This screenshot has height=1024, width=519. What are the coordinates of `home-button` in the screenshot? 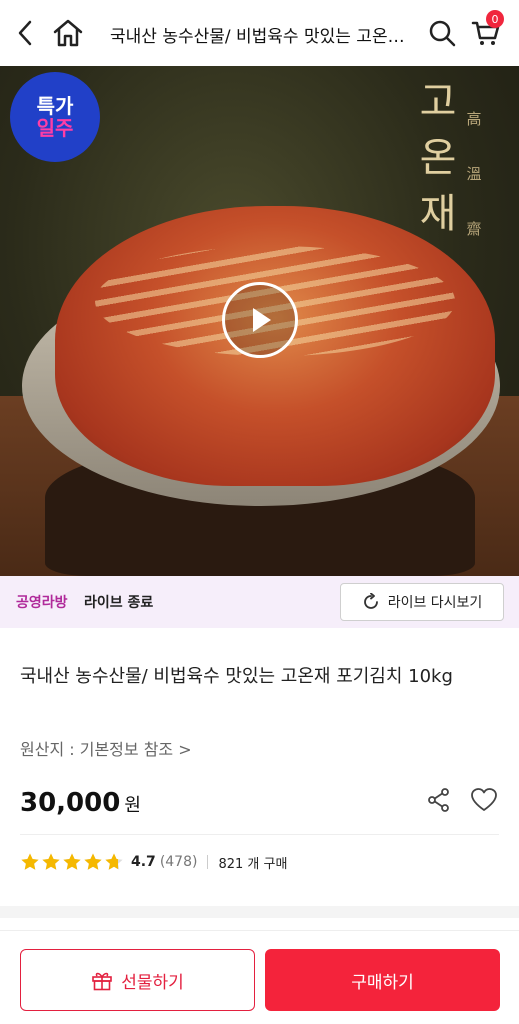 It's located at (68, 33).